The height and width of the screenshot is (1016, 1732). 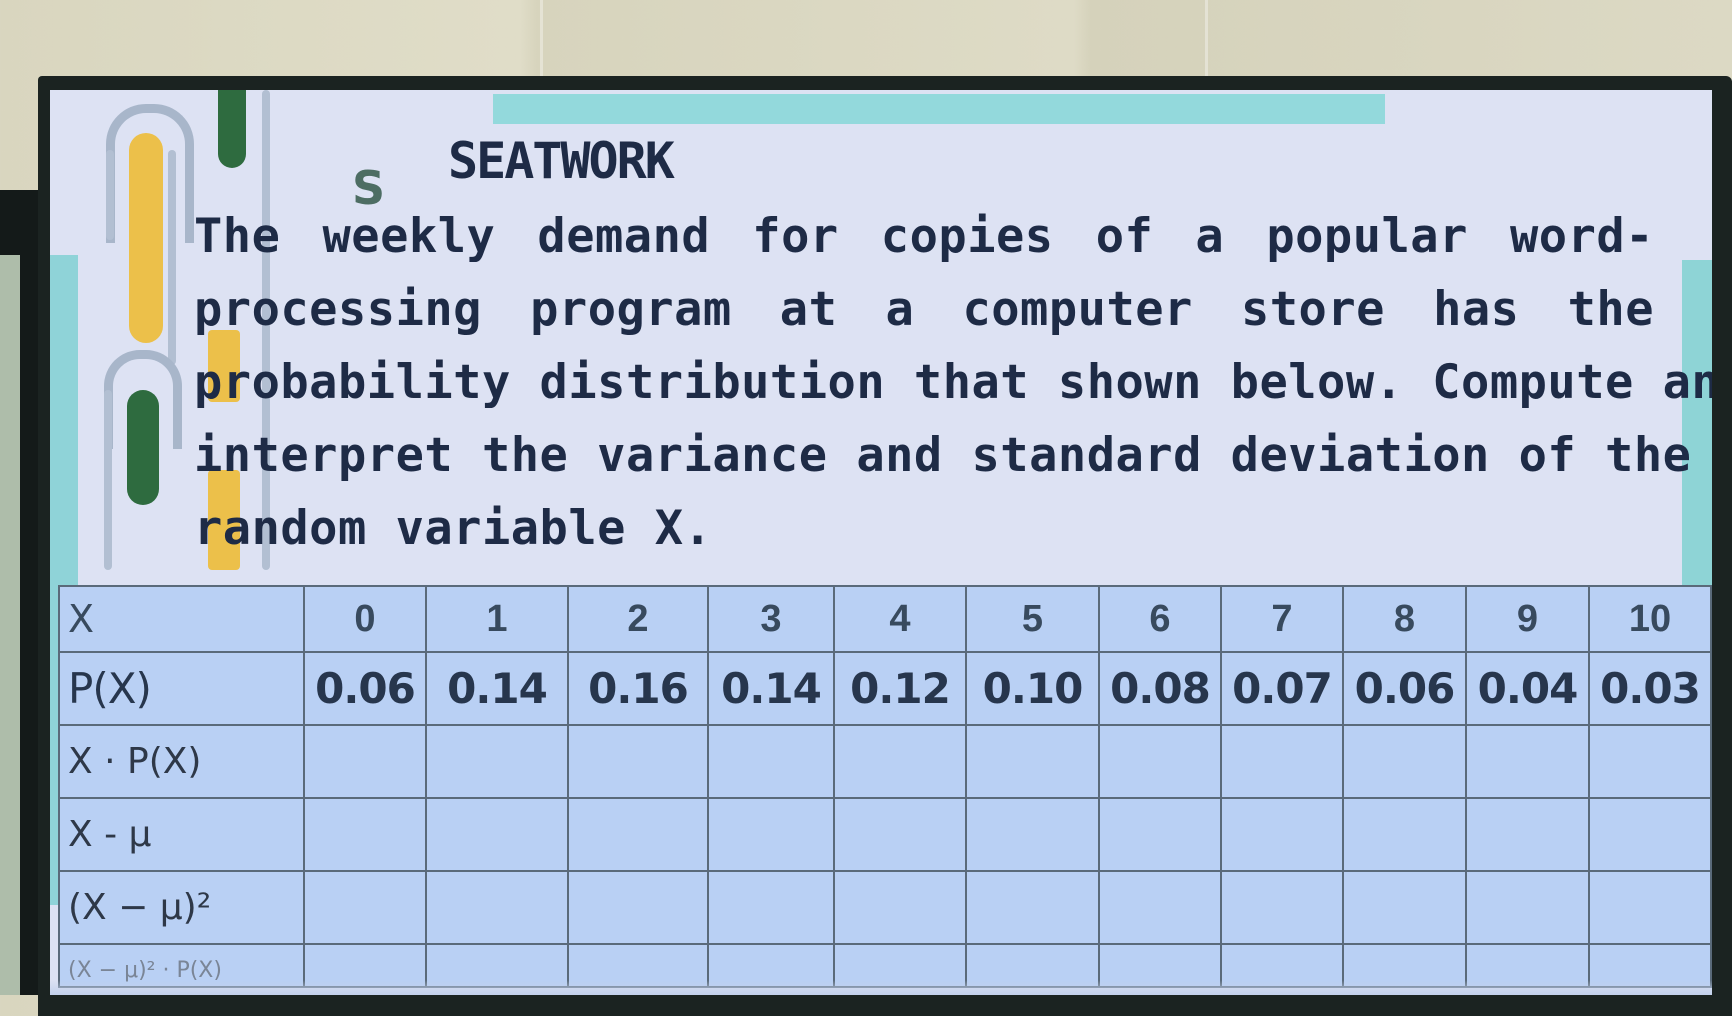 What do you see at coordinates (181, 907) in the screenshot?
I see `row-label: (X − μ)²` at bounding box center [181, 907].